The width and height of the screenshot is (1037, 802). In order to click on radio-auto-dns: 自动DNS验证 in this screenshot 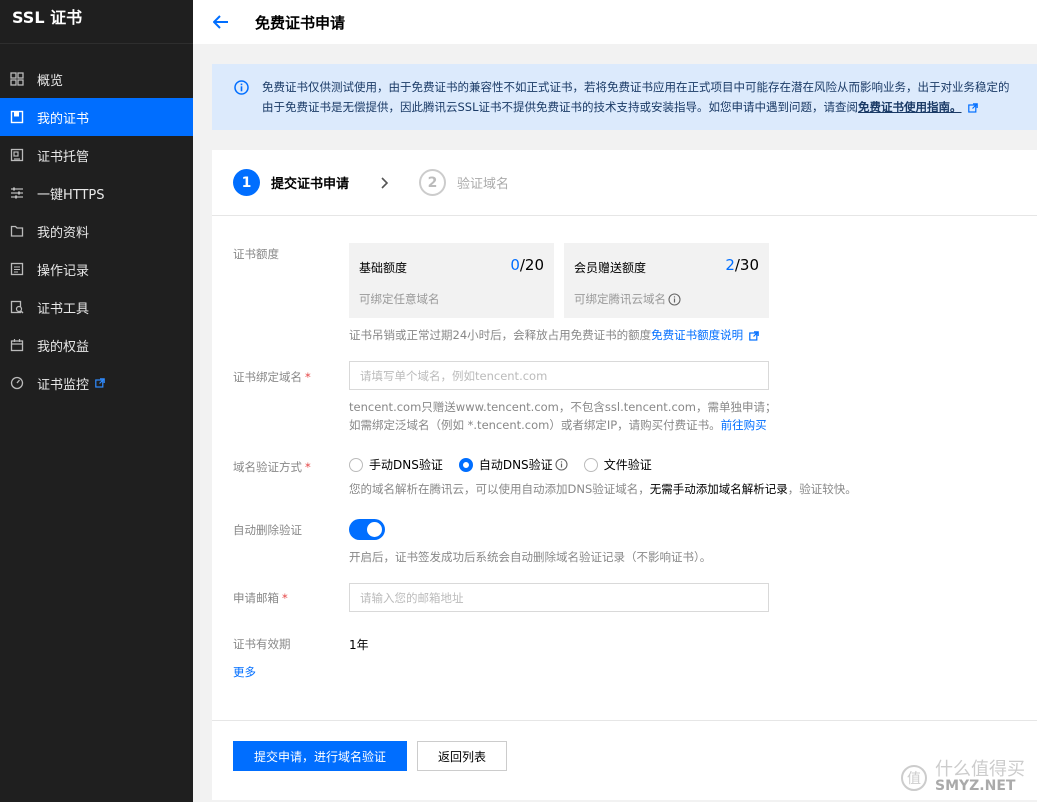, I will do `click(513, 464)`.